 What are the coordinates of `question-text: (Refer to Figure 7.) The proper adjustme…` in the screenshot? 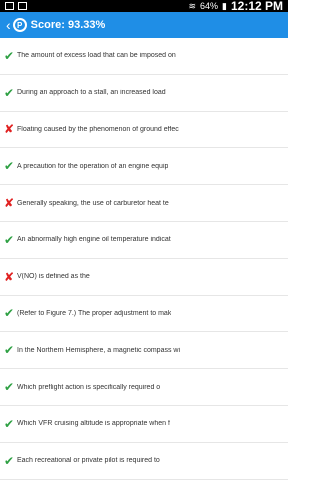 It's located at (94, 313).